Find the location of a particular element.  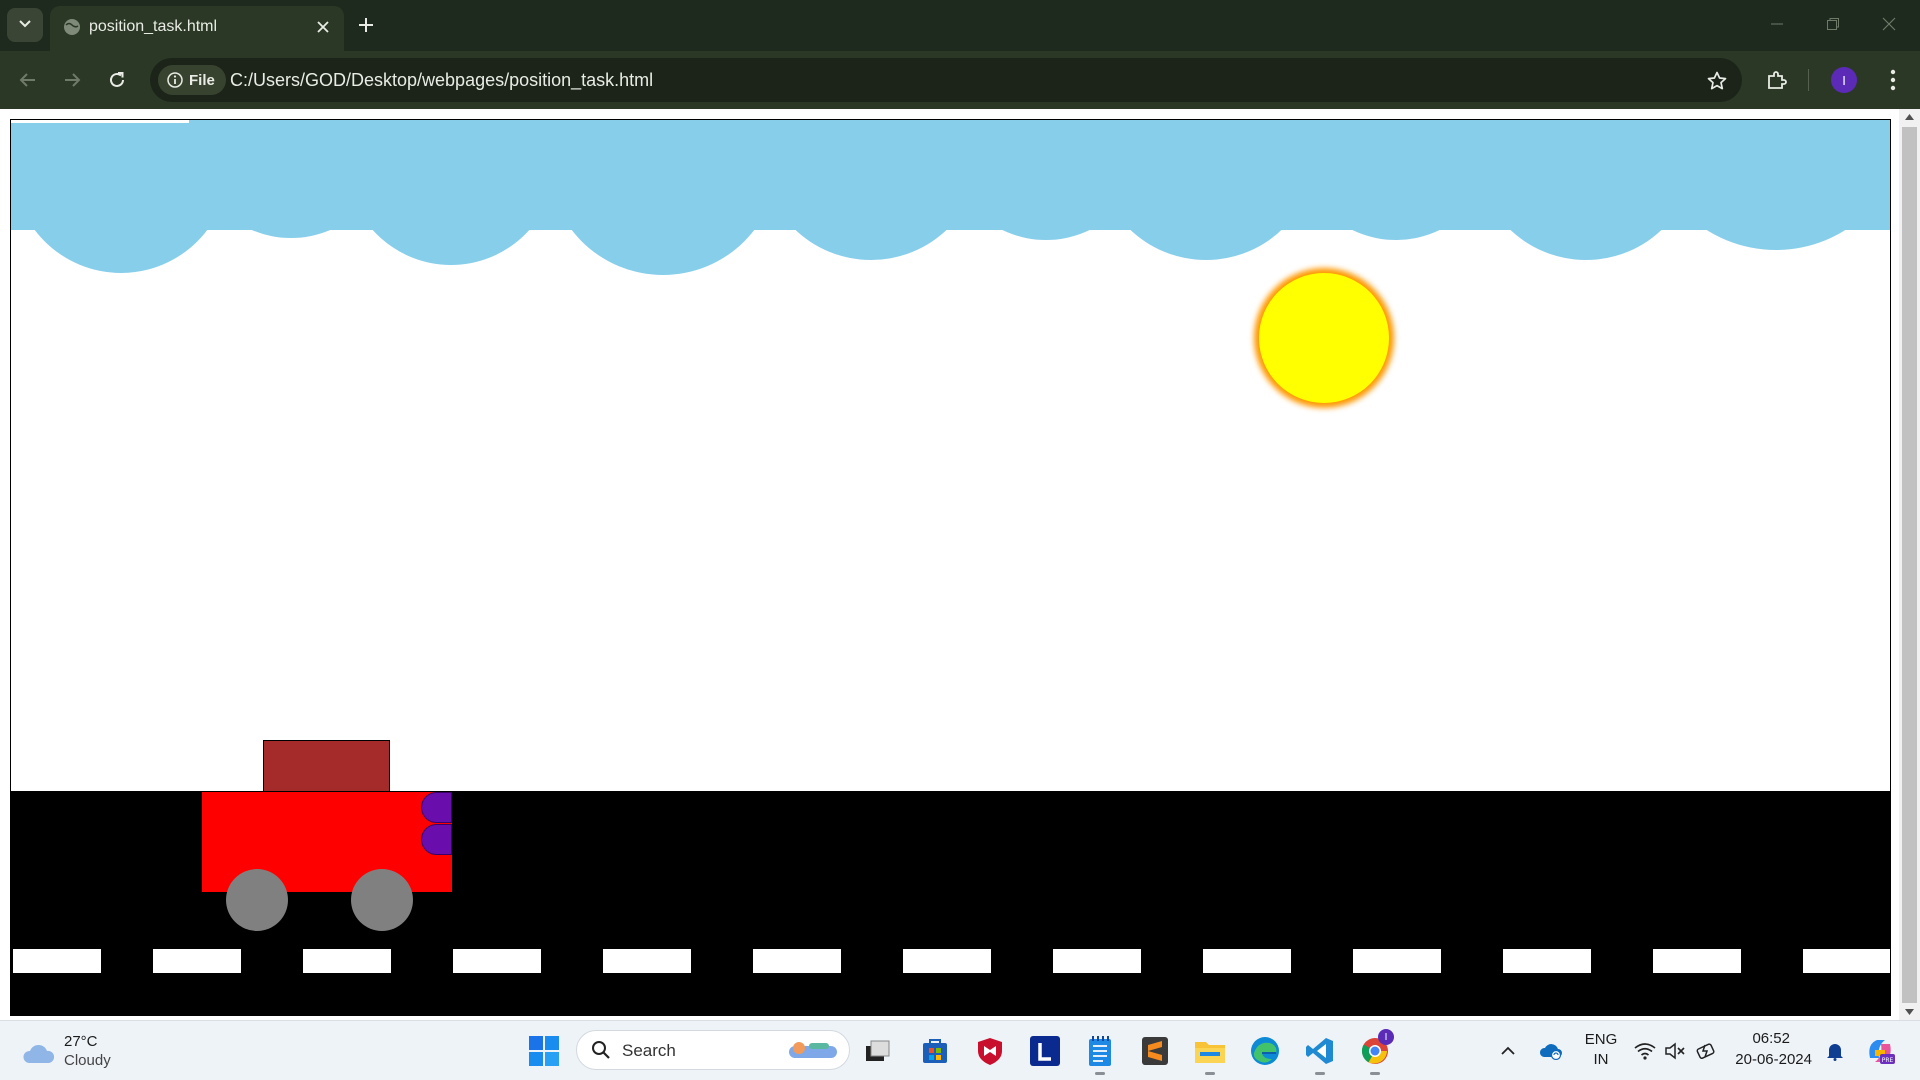

letter-l-icon is located at coordinates (1045, 1051).